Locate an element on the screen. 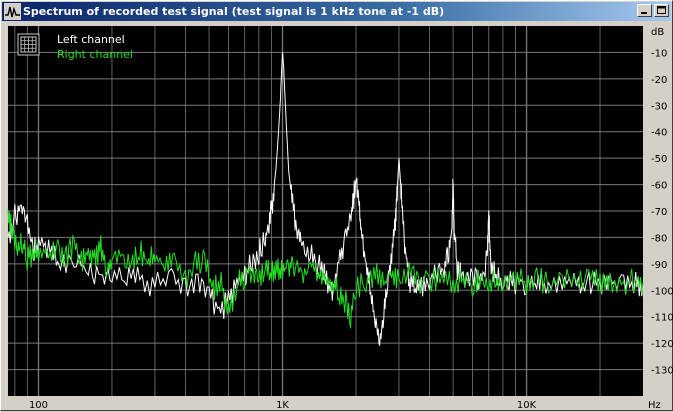 The image size is (673, 412). y-tick-label: -40 is located at coordinates (659, 133).